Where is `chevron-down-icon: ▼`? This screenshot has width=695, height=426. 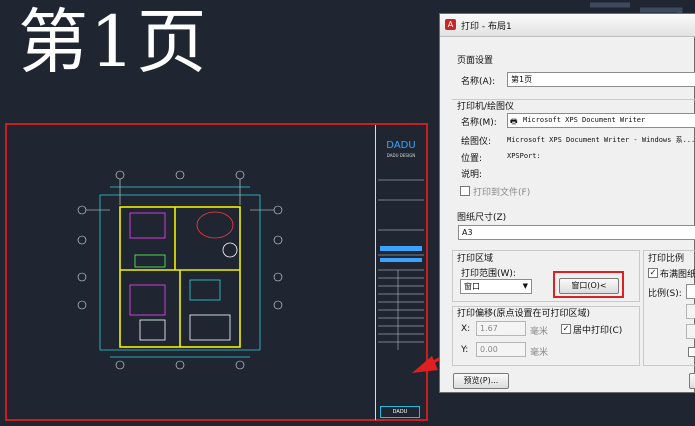 chevron-down-icon: ▼ is located at coordinates (525, 286).